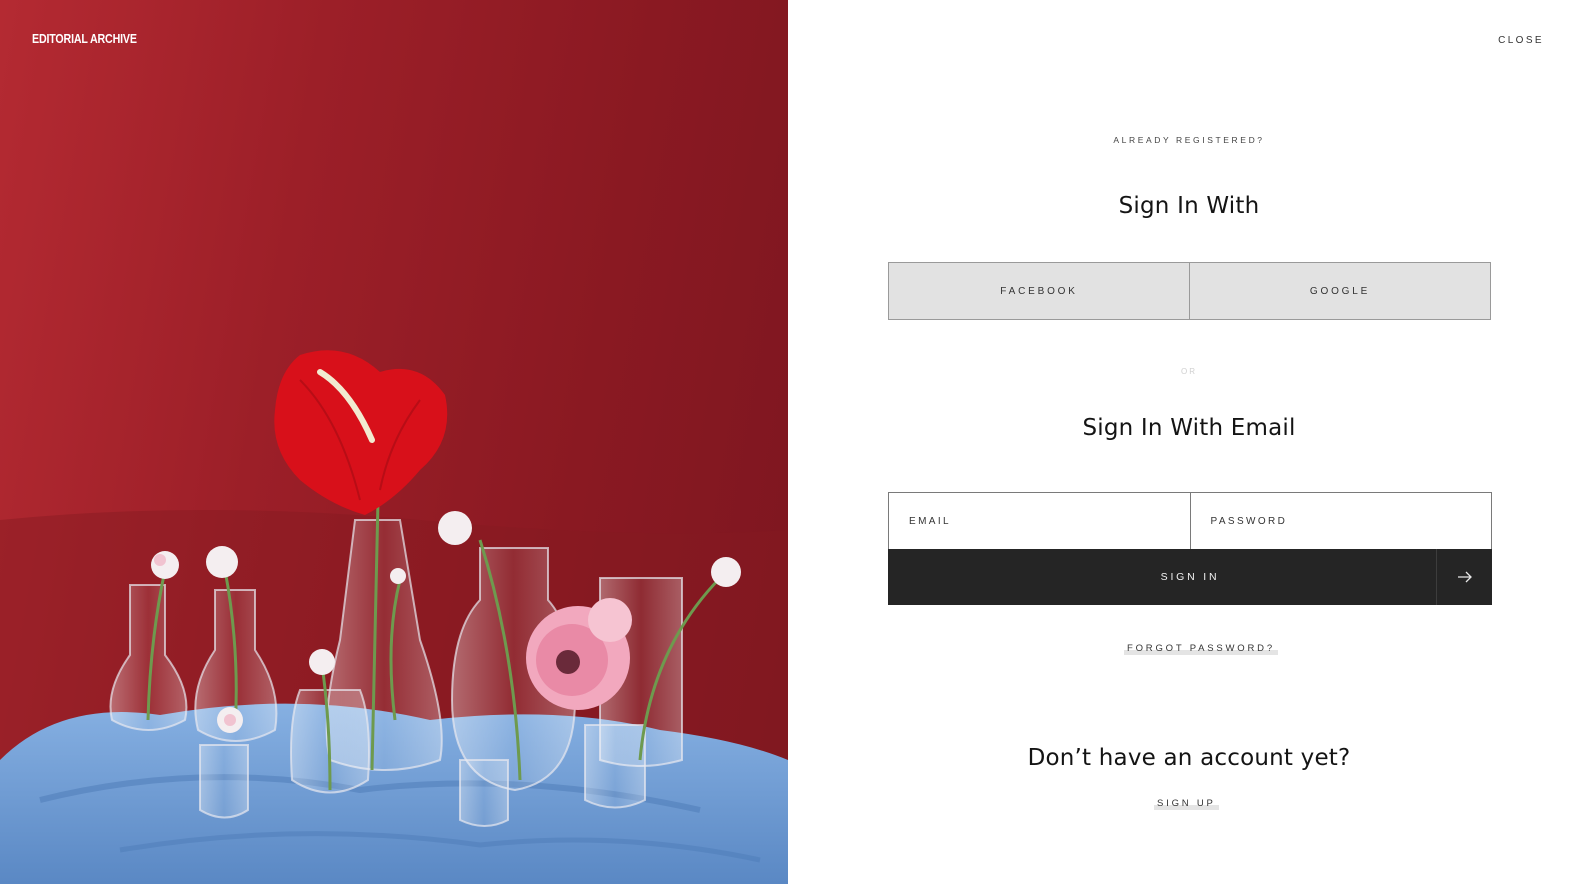 The height and width of the screenshot is (884, 1574). I want to click on sign-in-button: SIGN IN, so click(1190, 577).